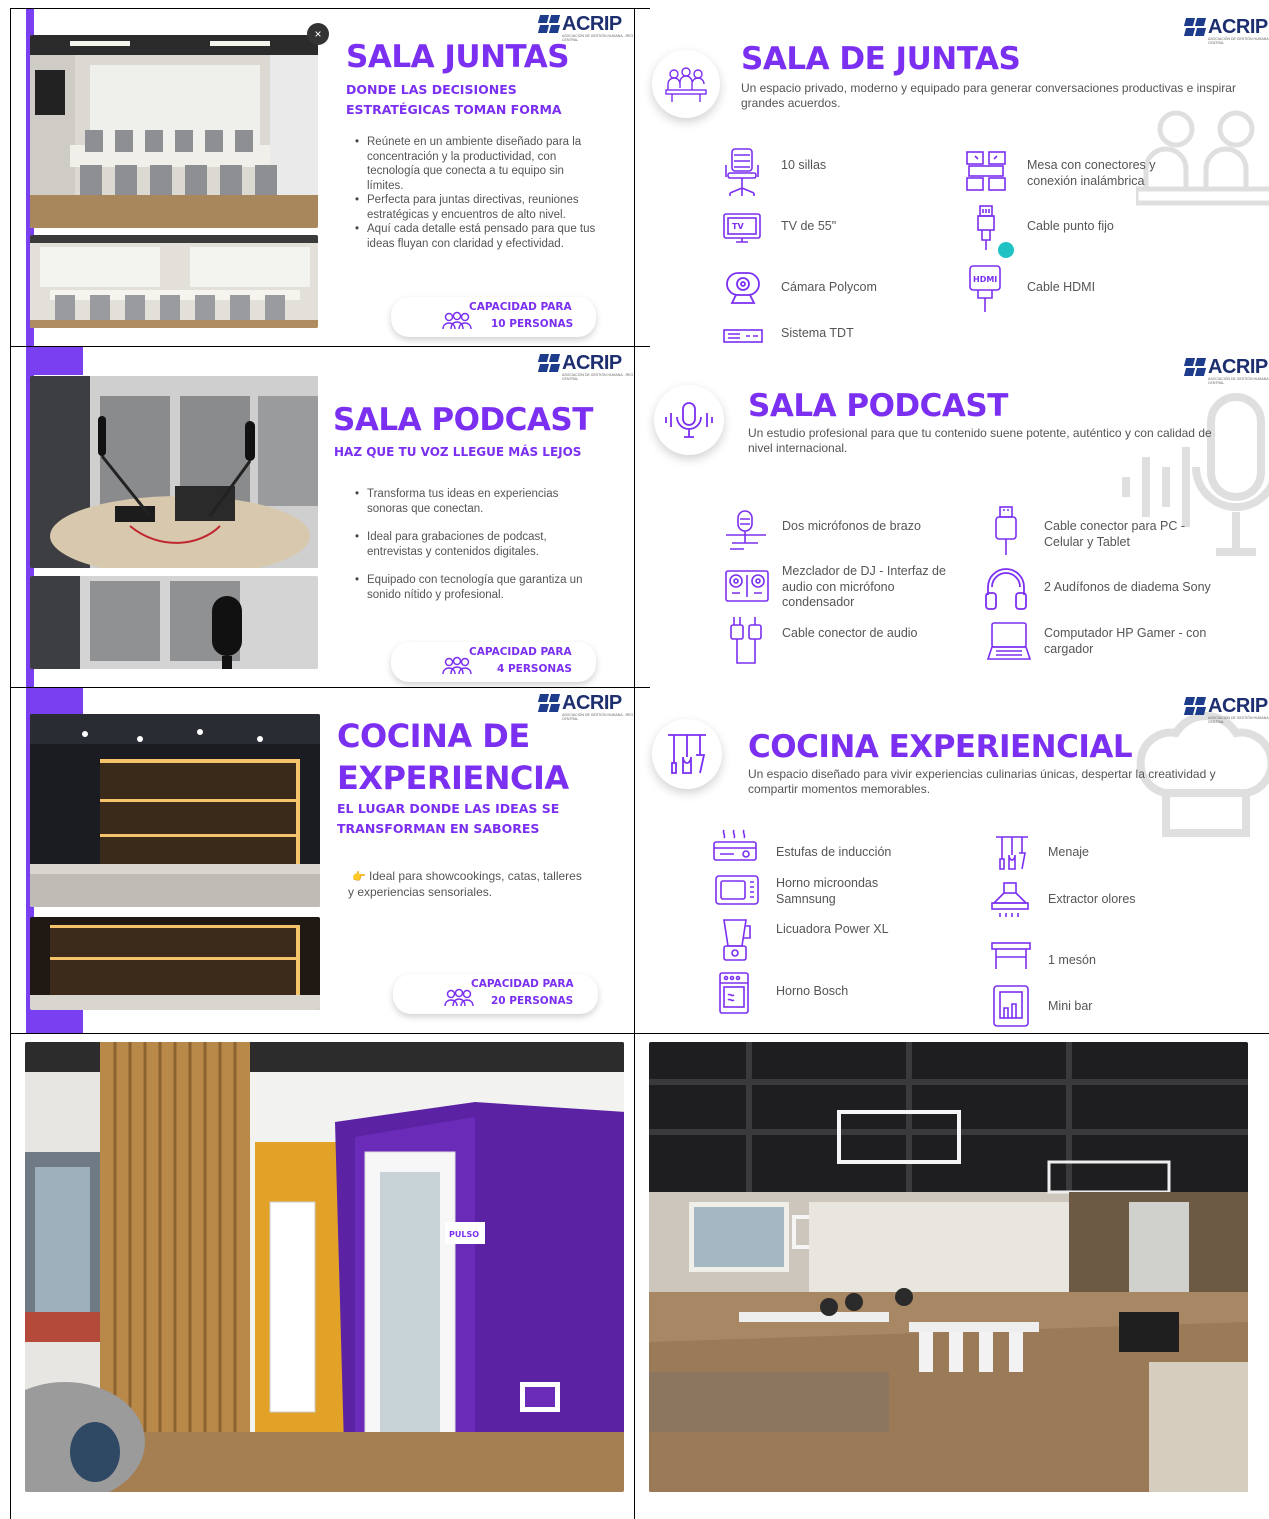  I want to click on feature-label: Horno microondas Samnsung, so click(827, 891).